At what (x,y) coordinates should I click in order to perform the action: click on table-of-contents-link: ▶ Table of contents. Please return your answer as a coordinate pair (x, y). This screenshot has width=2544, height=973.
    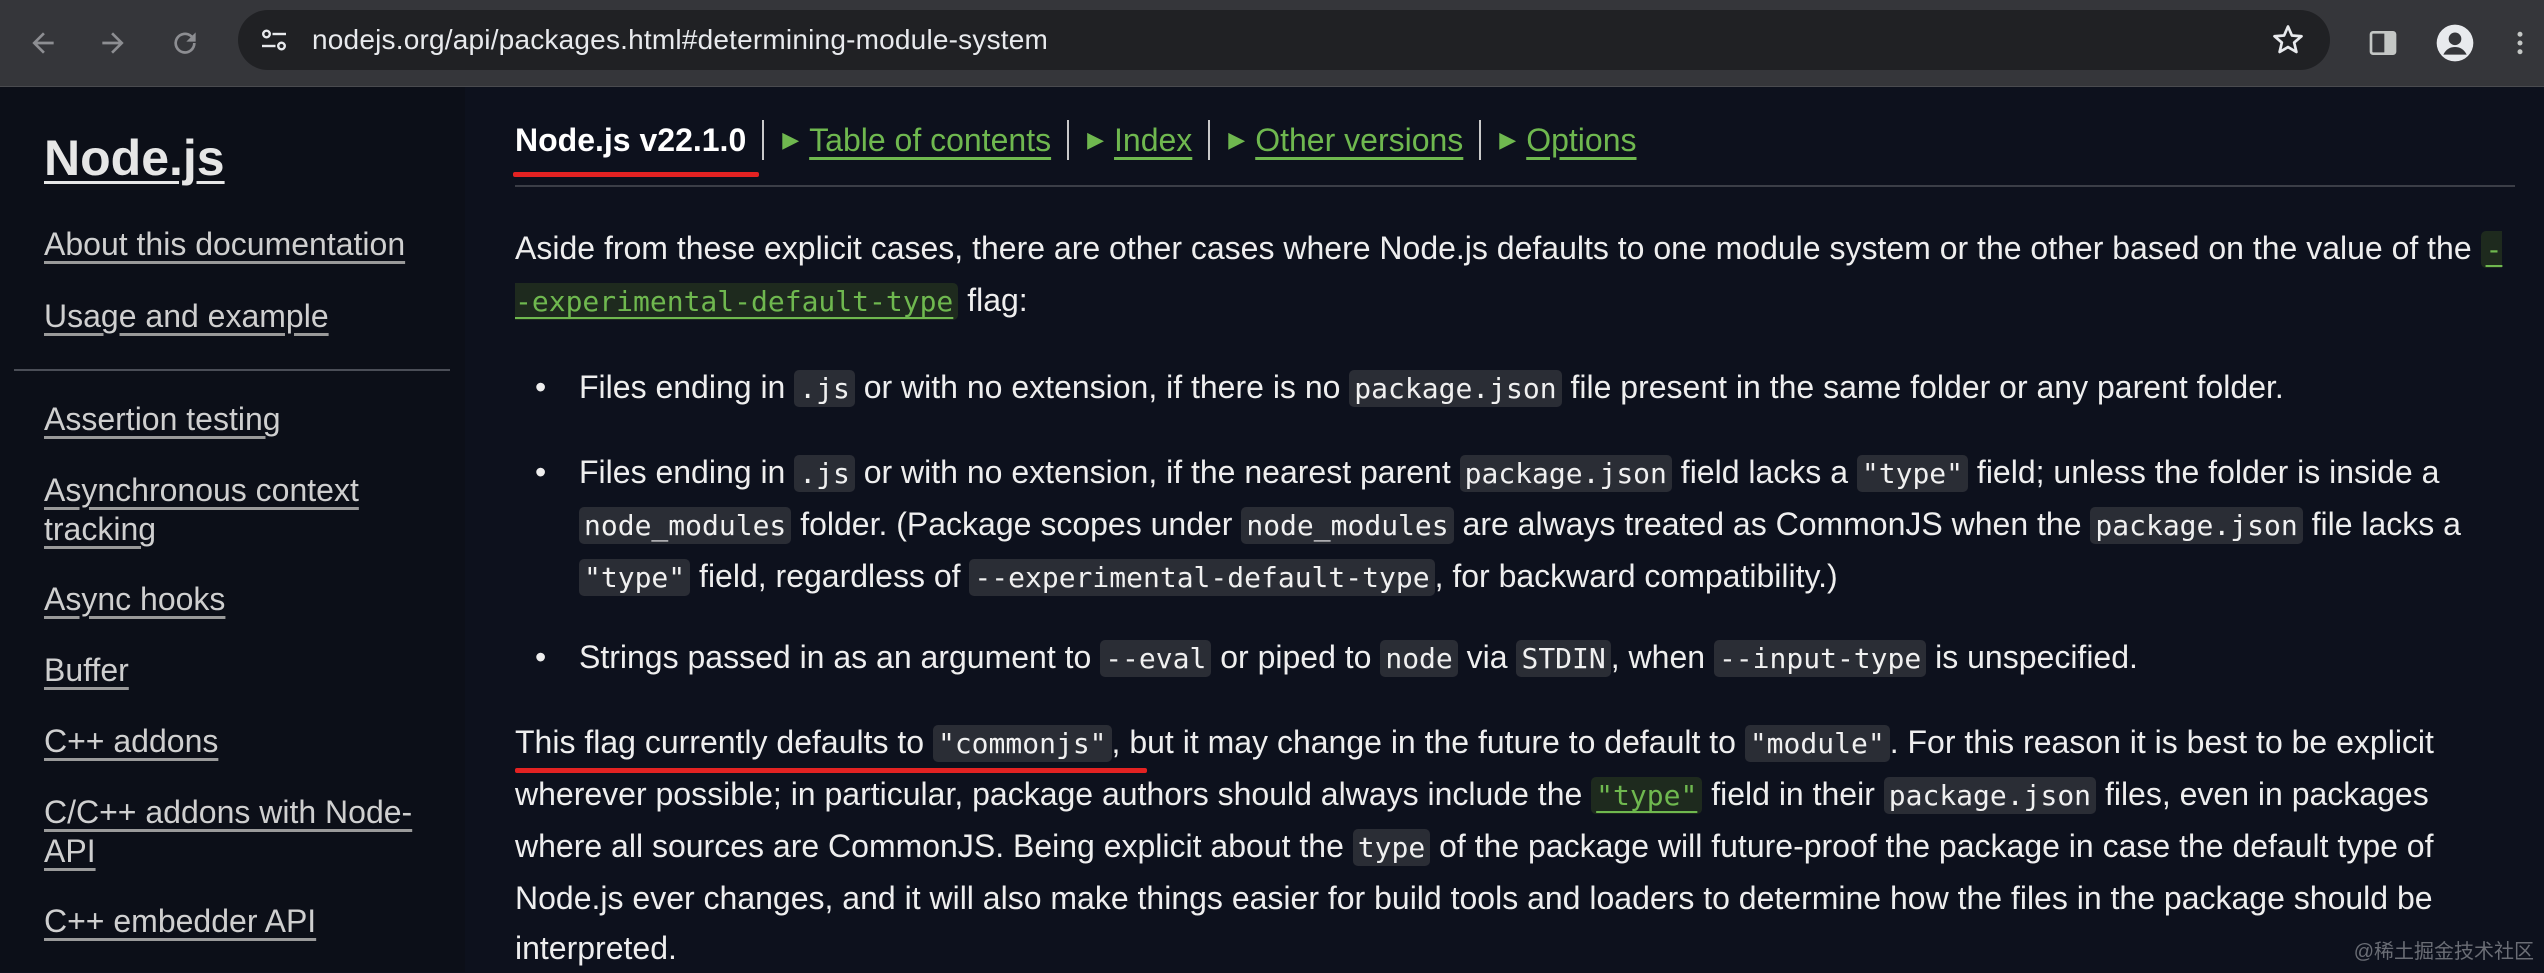
    Looking at the image, I should click on (916, 140).